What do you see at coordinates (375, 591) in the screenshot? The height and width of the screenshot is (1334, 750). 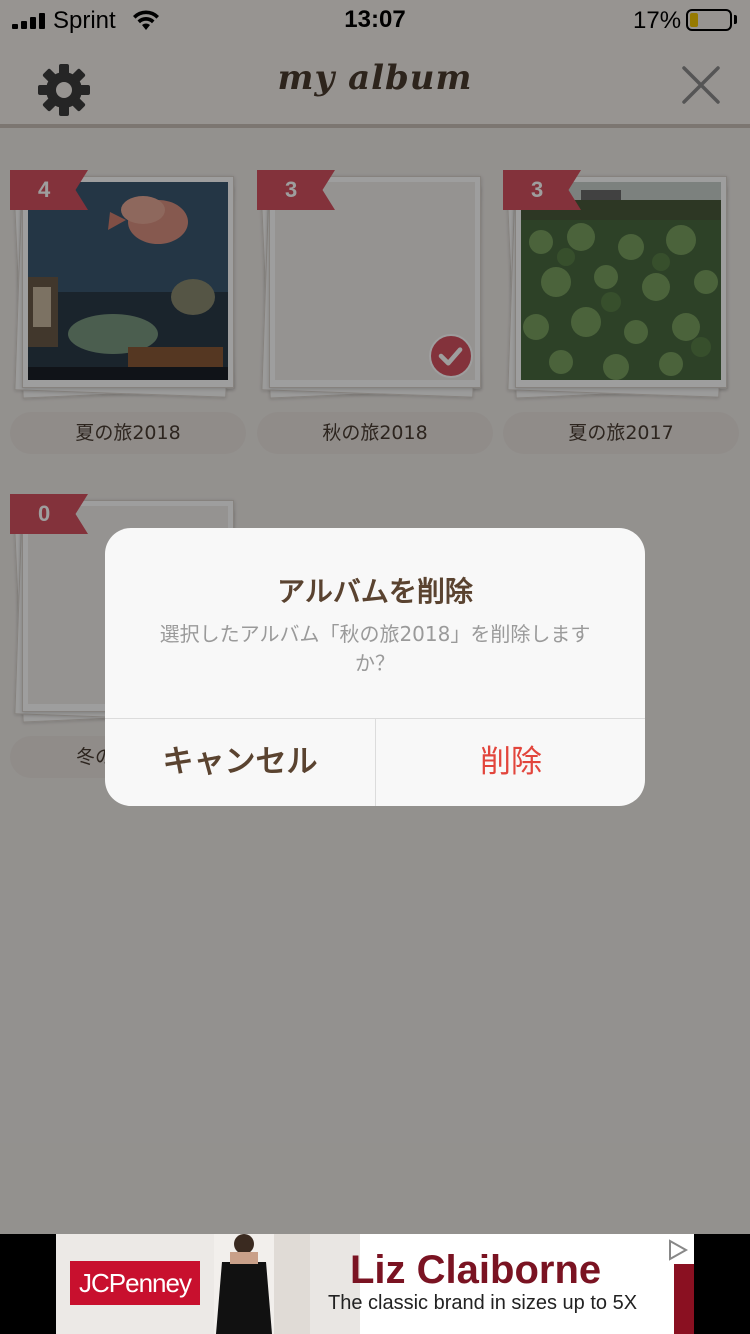 I see `dialog-title: アルバムを削除` at bounding box center [375, 591].